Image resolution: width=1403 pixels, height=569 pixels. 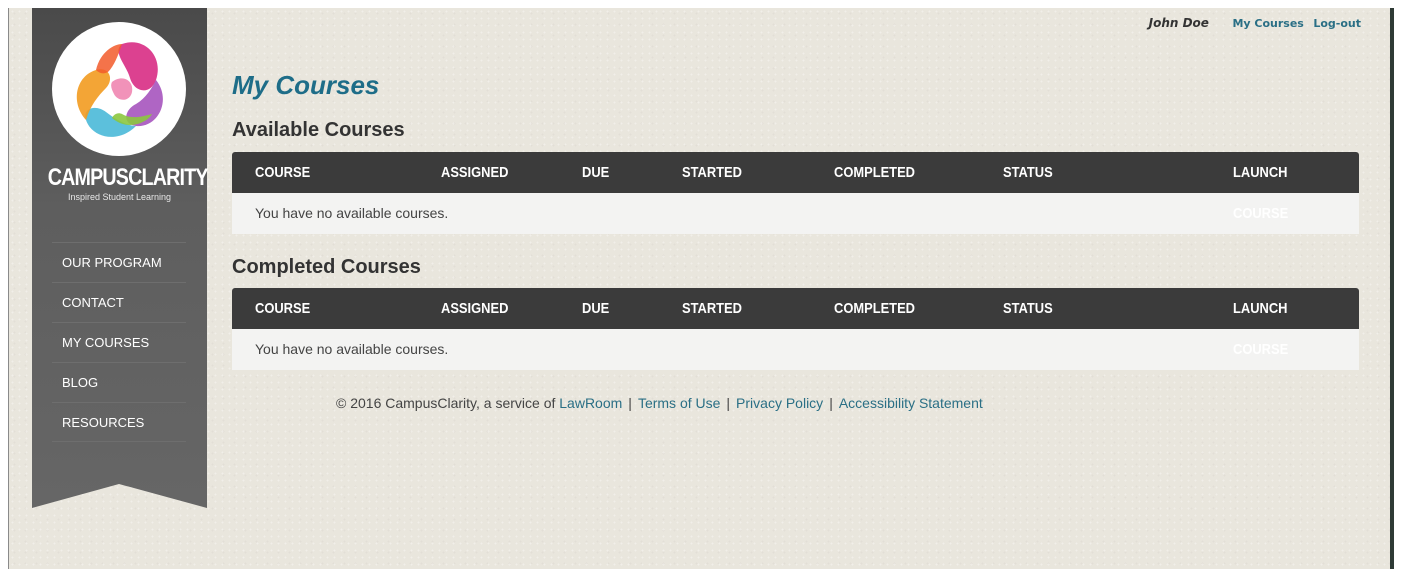 I want to click on brand-name: CAMPUSCLARITY, so click(x=128, y=177).